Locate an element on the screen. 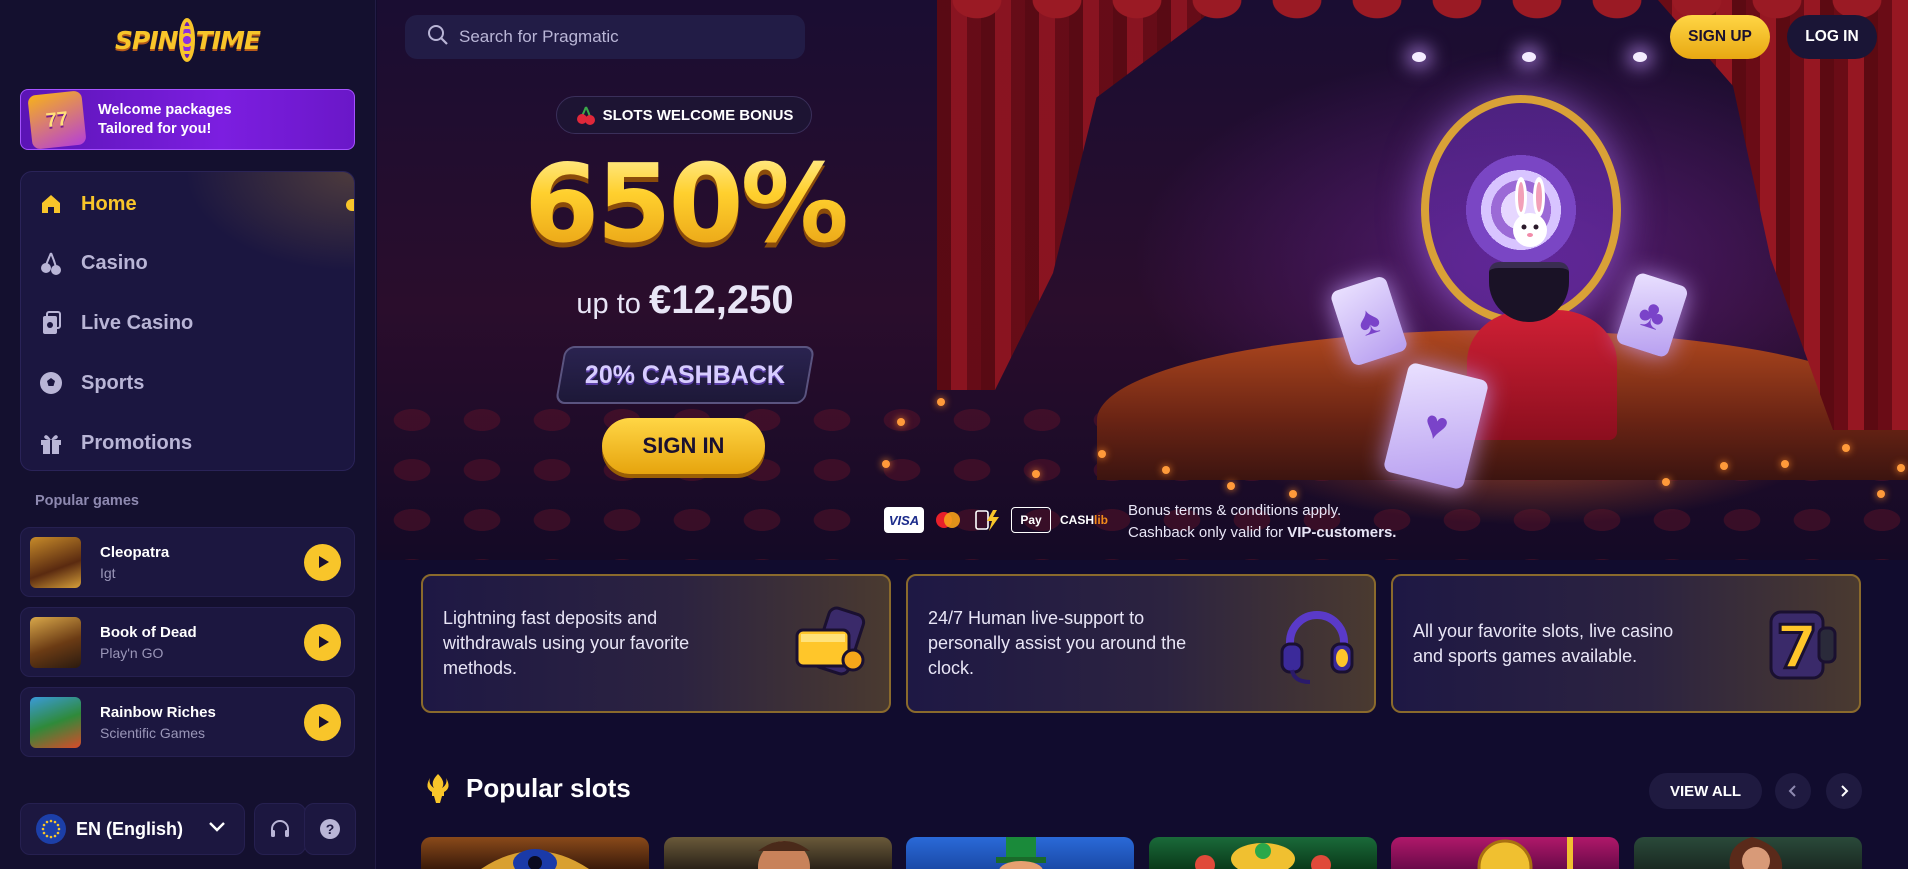 Image resolution: width=1908 pixels, height=869 pixels. nav-item-live-casino: Live Casino is located at coordinates (187, 323).